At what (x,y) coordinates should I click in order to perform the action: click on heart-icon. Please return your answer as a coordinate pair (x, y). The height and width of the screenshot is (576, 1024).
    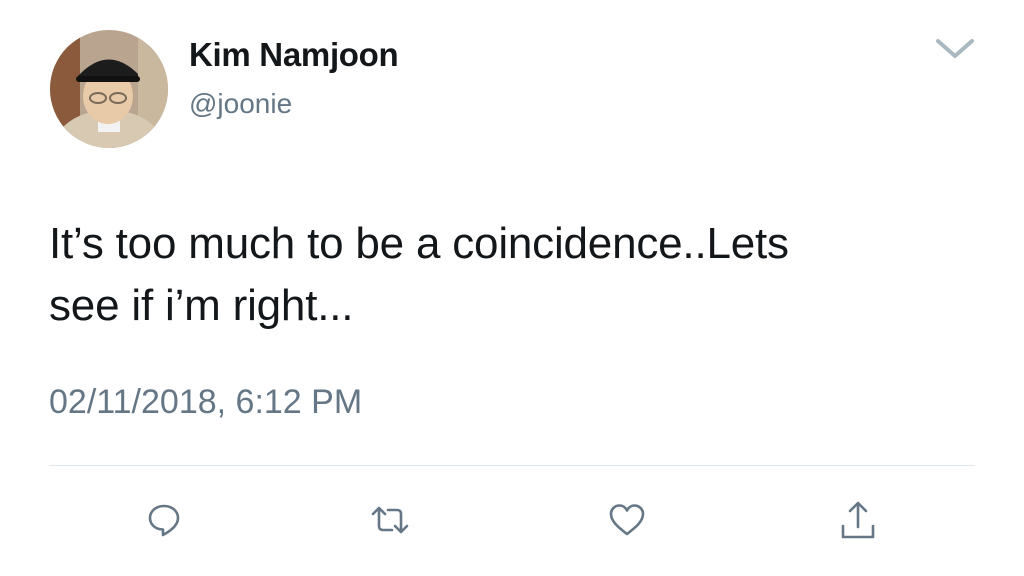
    Looking at the image, I should click on (627, 520).